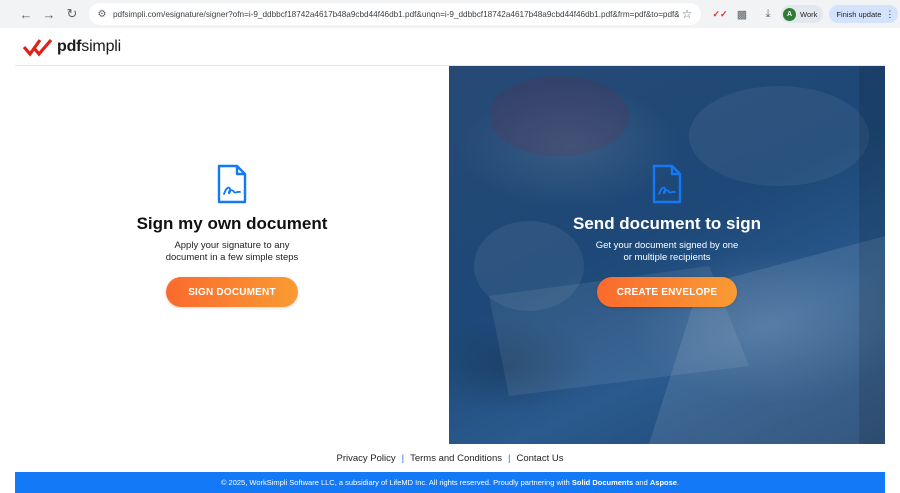 The height and width of the screenshot is (493, 900). I want to click on send-to-sign-desc-line-2: or multiple recipients, so click(667, 257).